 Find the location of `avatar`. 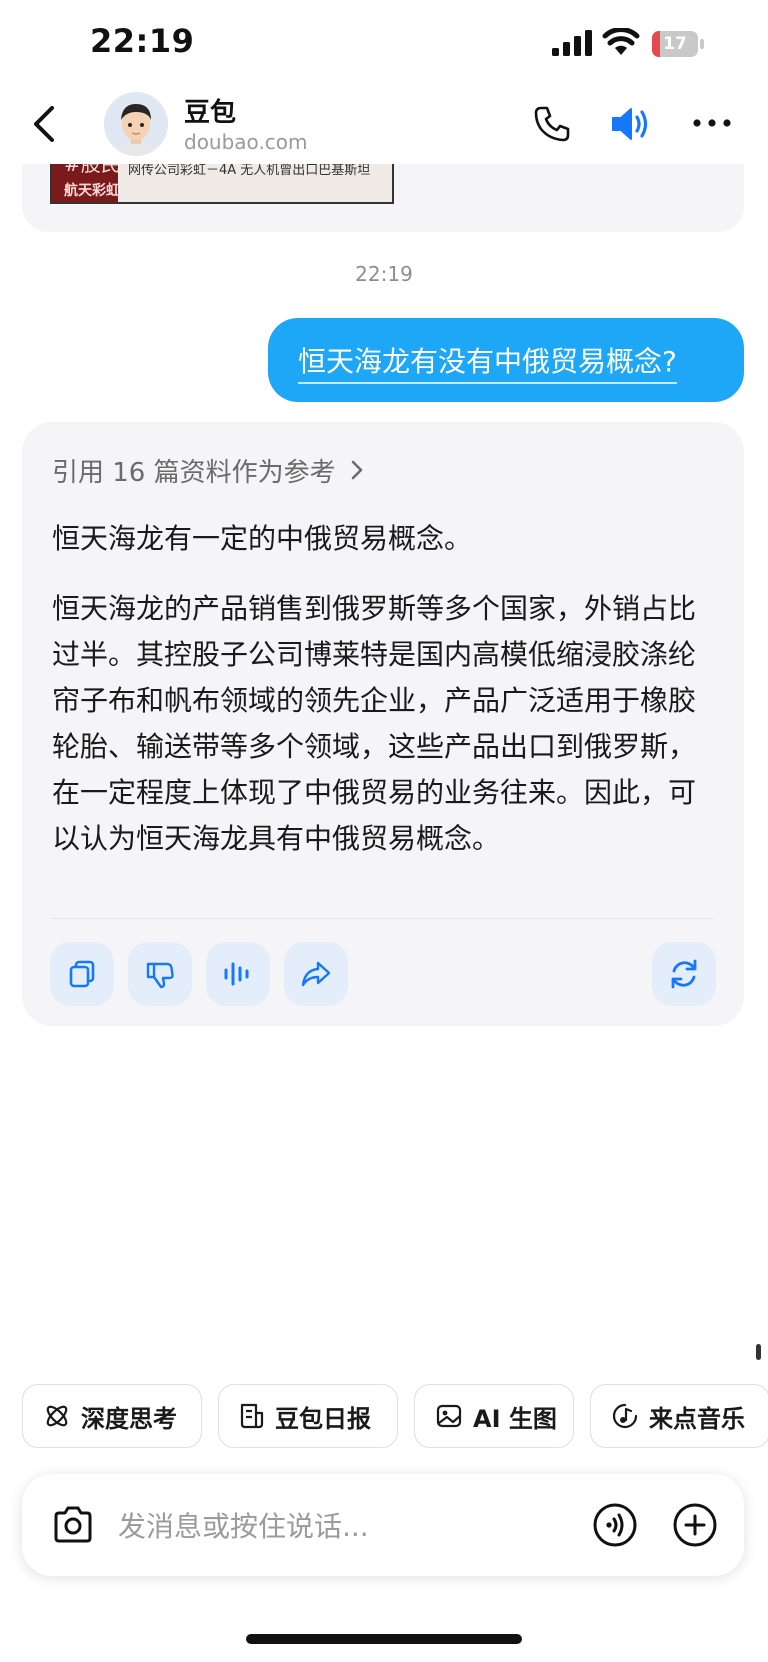

avatar is located at coordinates (136, 124).